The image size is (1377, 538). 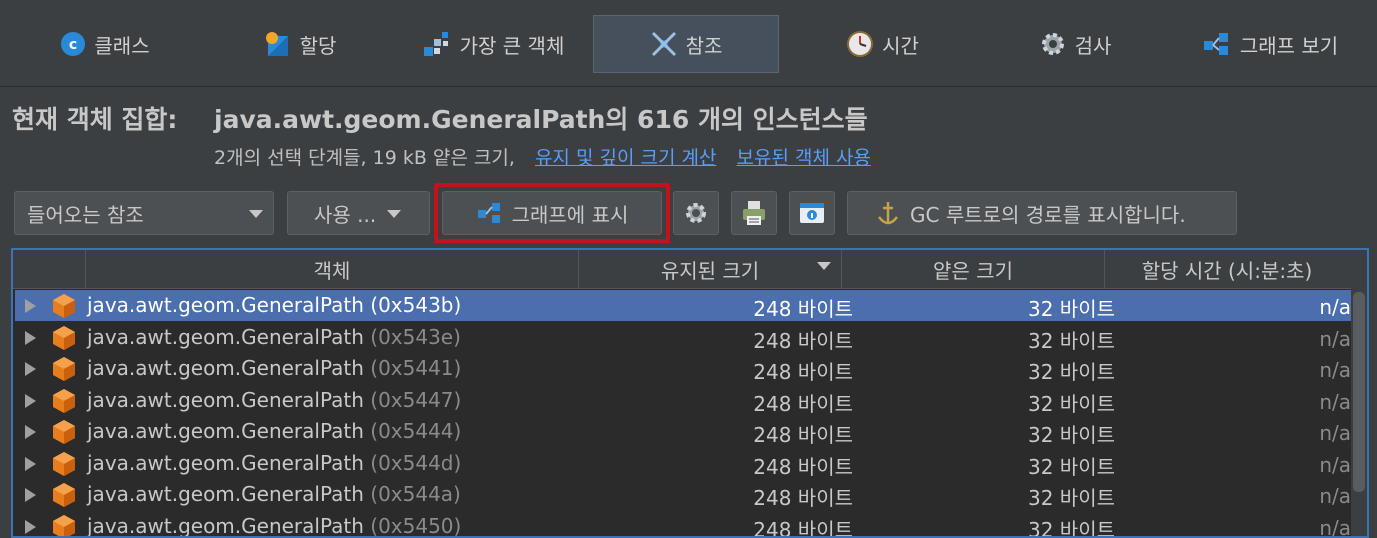 I want to click on info-icon, so click(x=812, y=213).